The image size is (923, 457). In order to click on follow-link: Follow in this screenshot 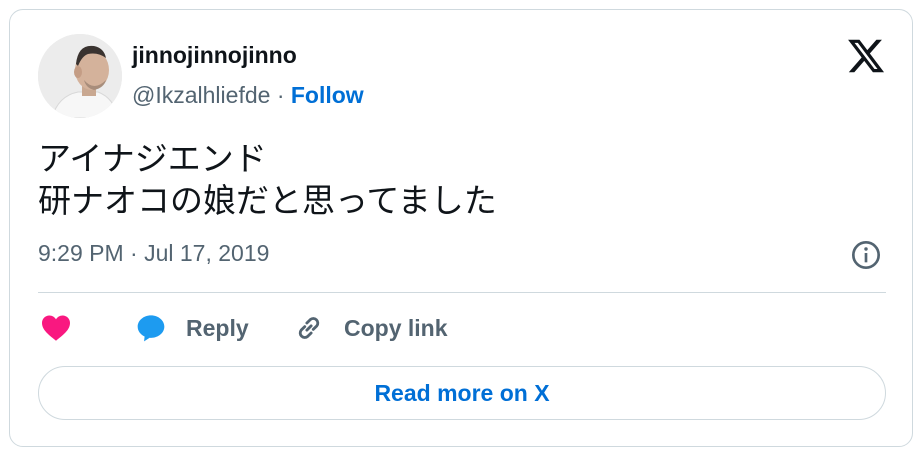, I will do `click(327, 95)`.